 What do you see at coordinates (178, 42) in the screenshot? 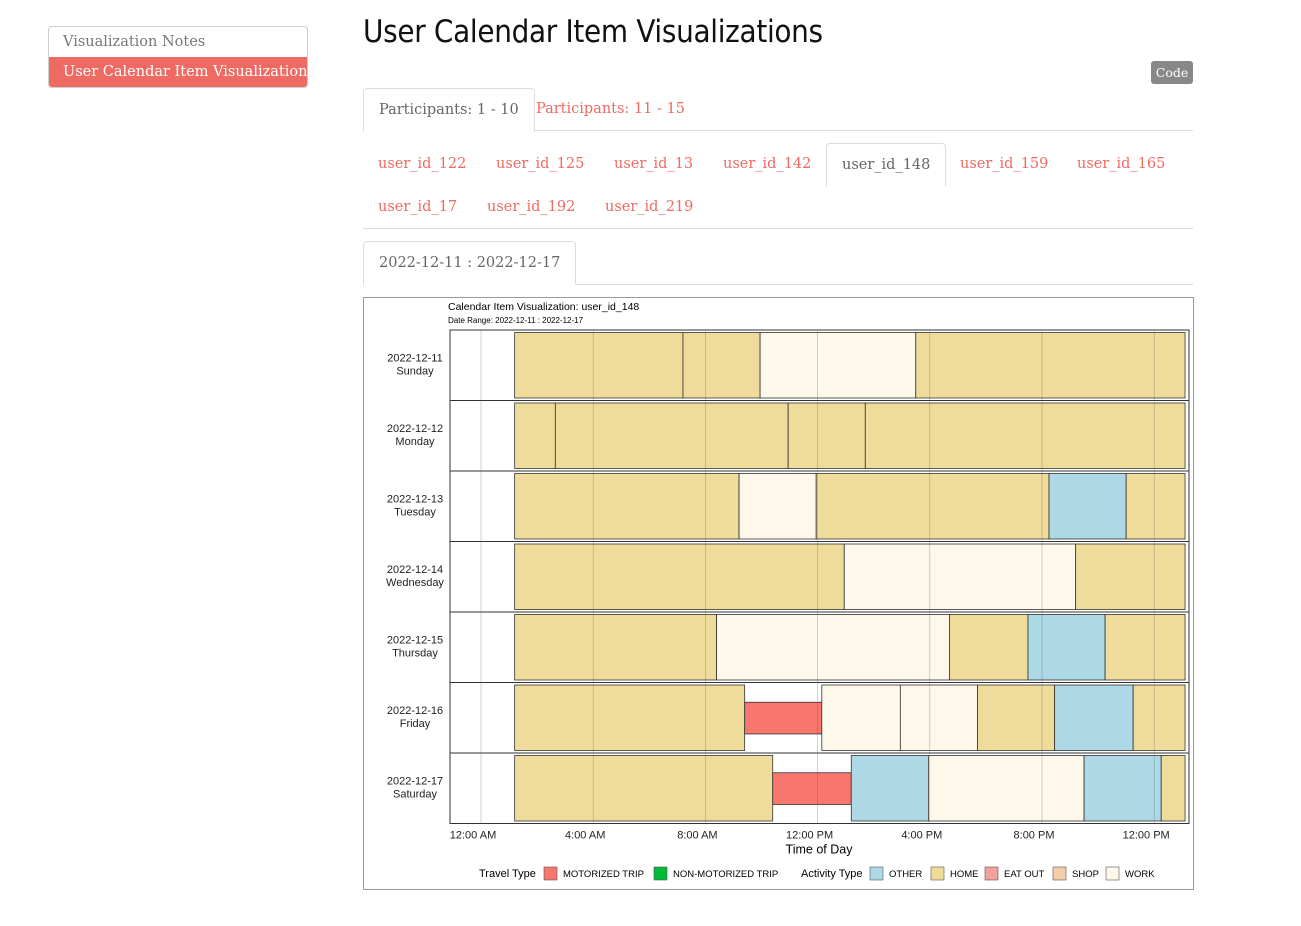
I see `toc-item-visualization-notes: Visualization Notes` at bounding box center [178, 42].